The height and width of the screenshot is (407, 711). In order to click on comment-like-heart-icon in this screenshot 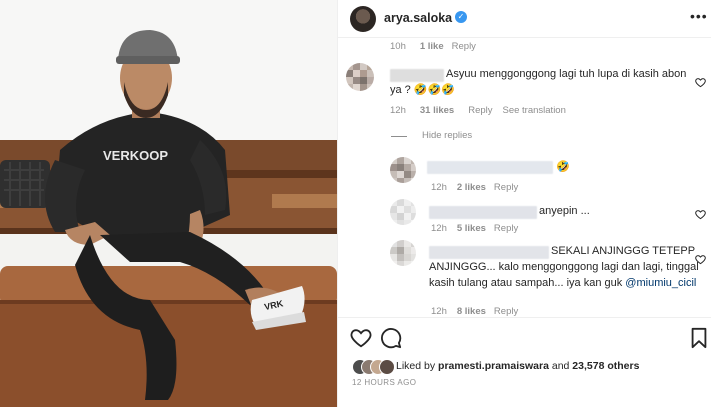, I will do `click(700, 82)`.